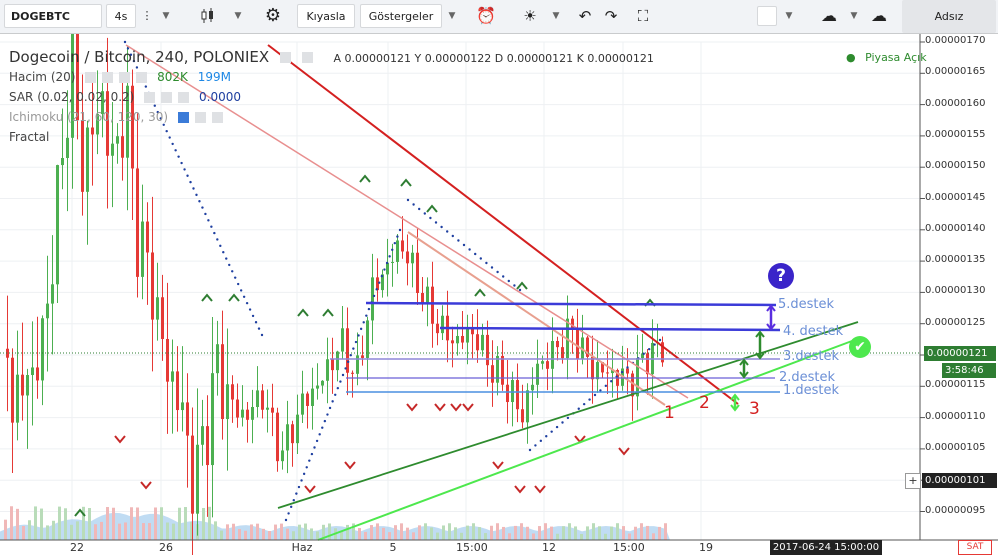 Image resolution: width=998 pixels, height=555 pixels. What do you see at coordinates (975, 547) in the screenshot?
I see `sell-badge: SAT` at bounding box center [975, 547].